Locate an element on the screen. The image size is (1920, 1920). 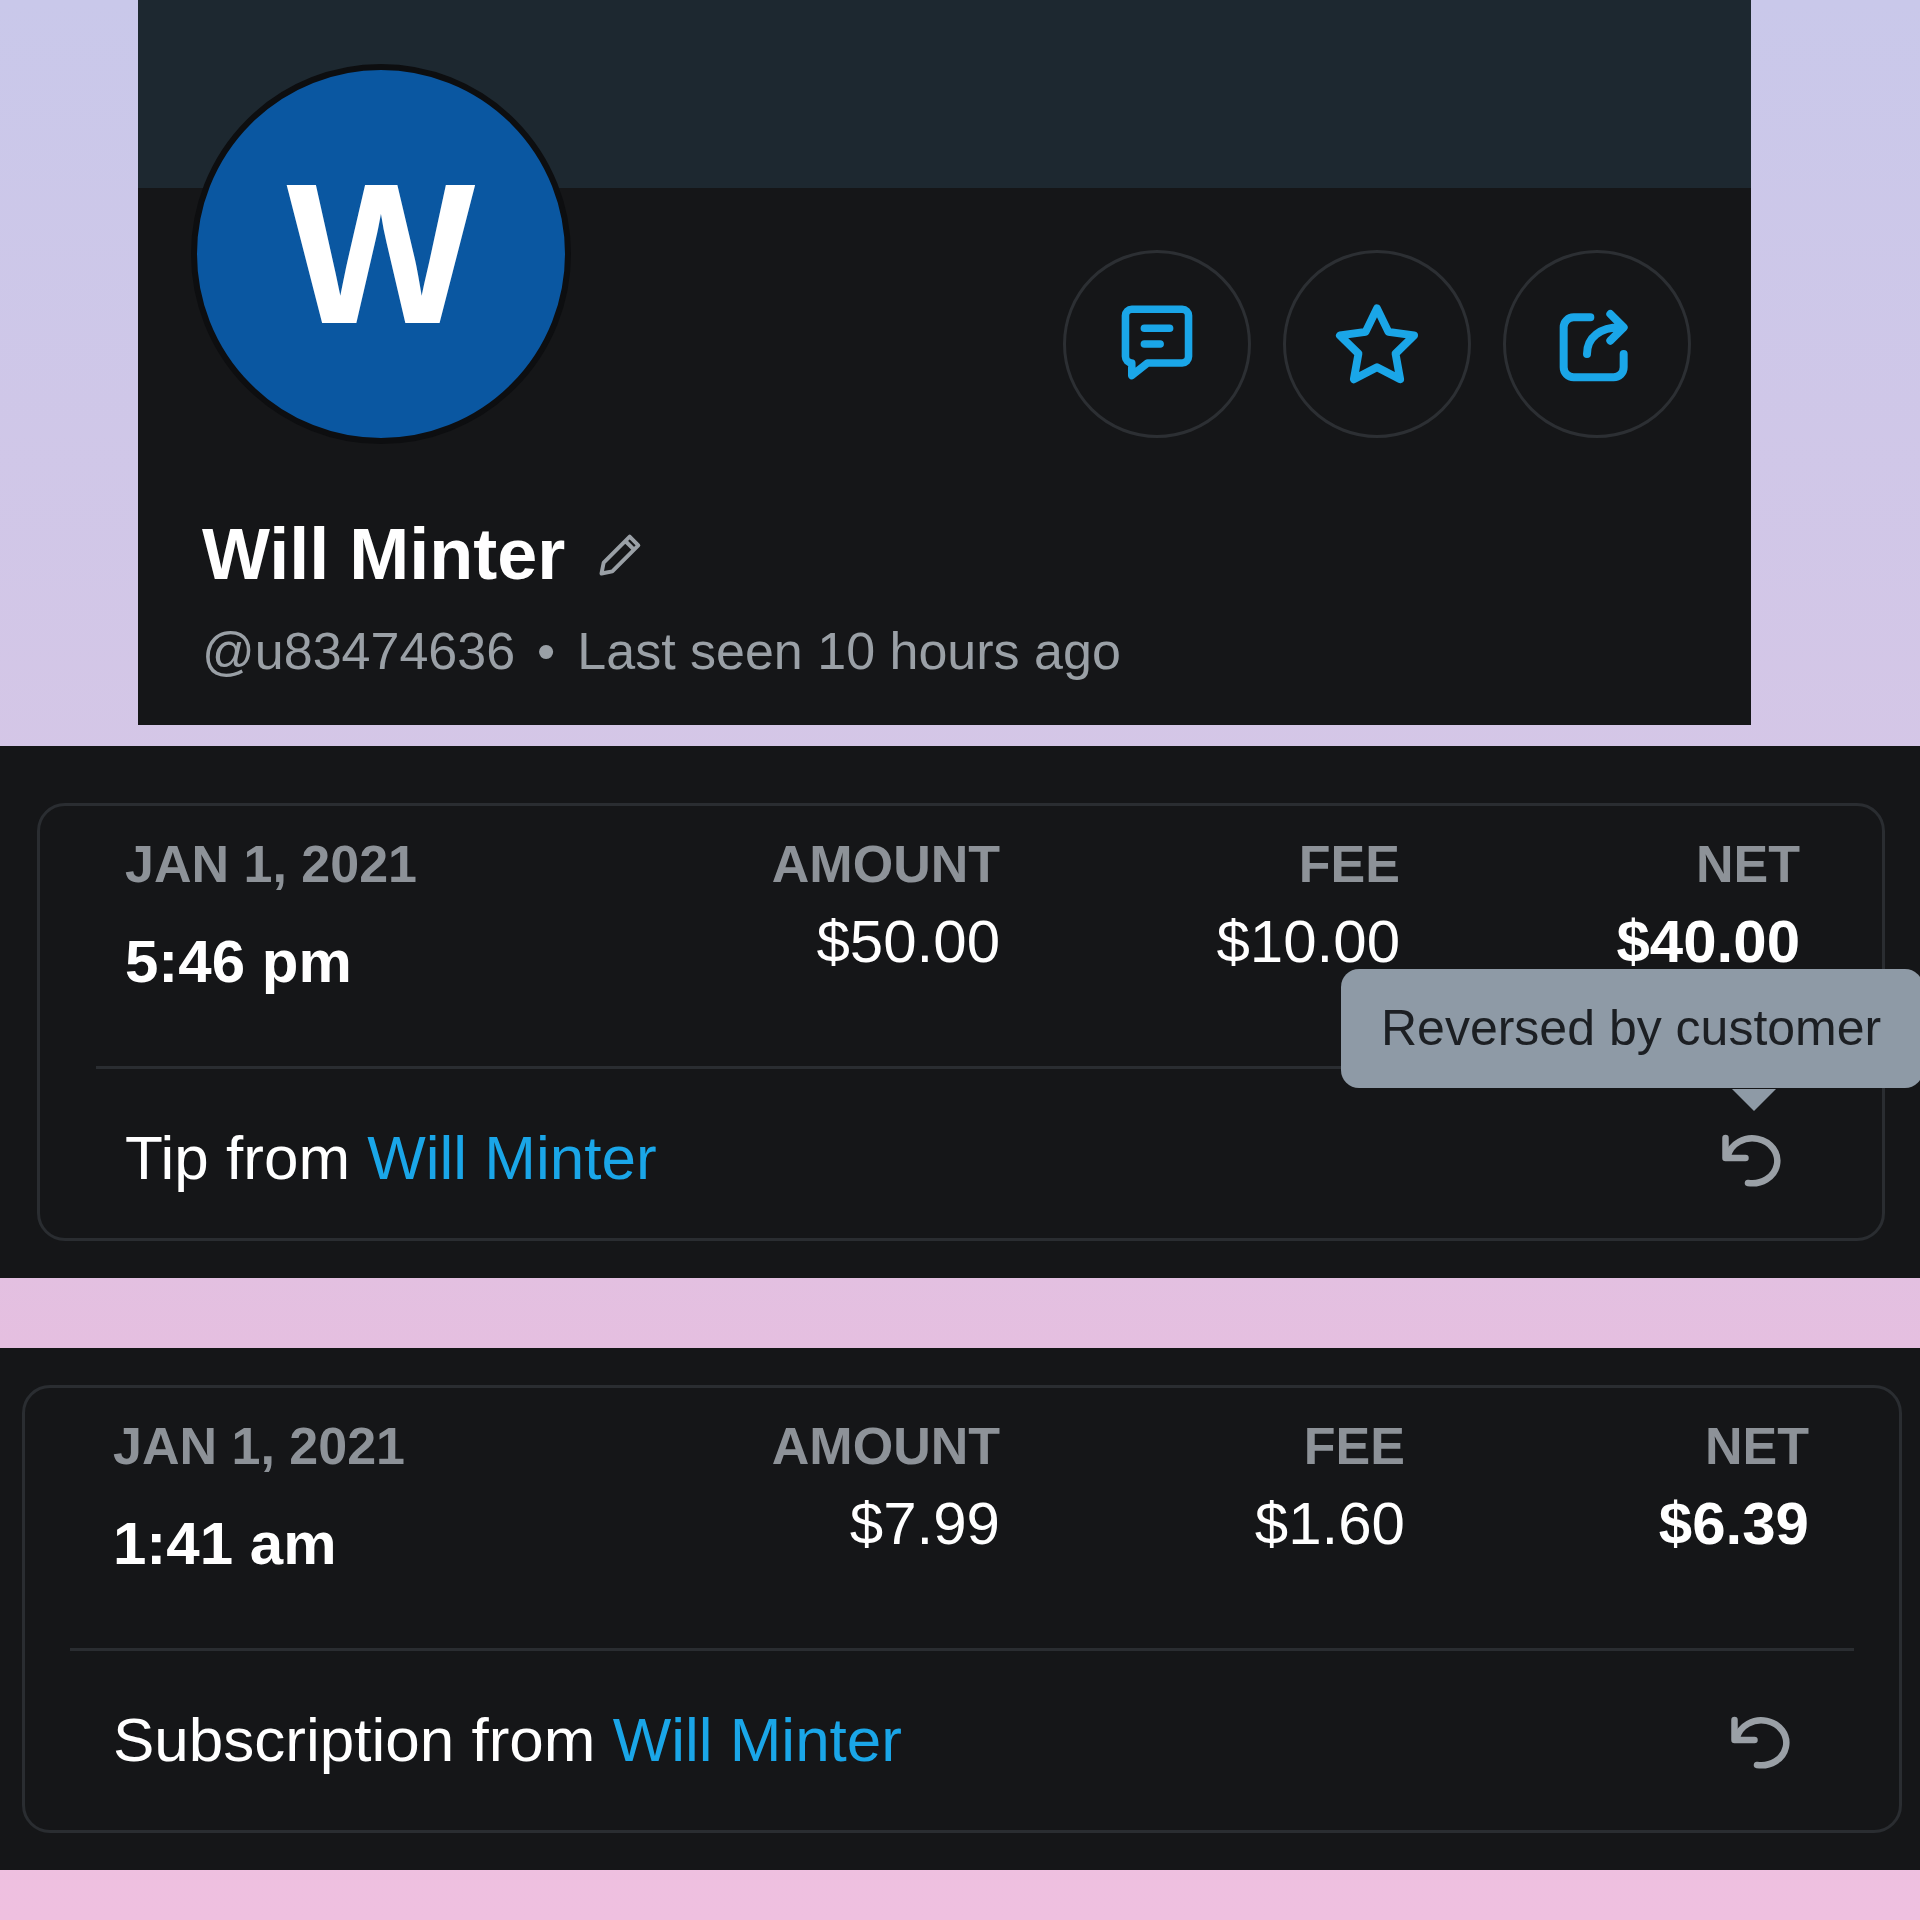
column-value: $6.39 is located at coordinates (1733, 1524).